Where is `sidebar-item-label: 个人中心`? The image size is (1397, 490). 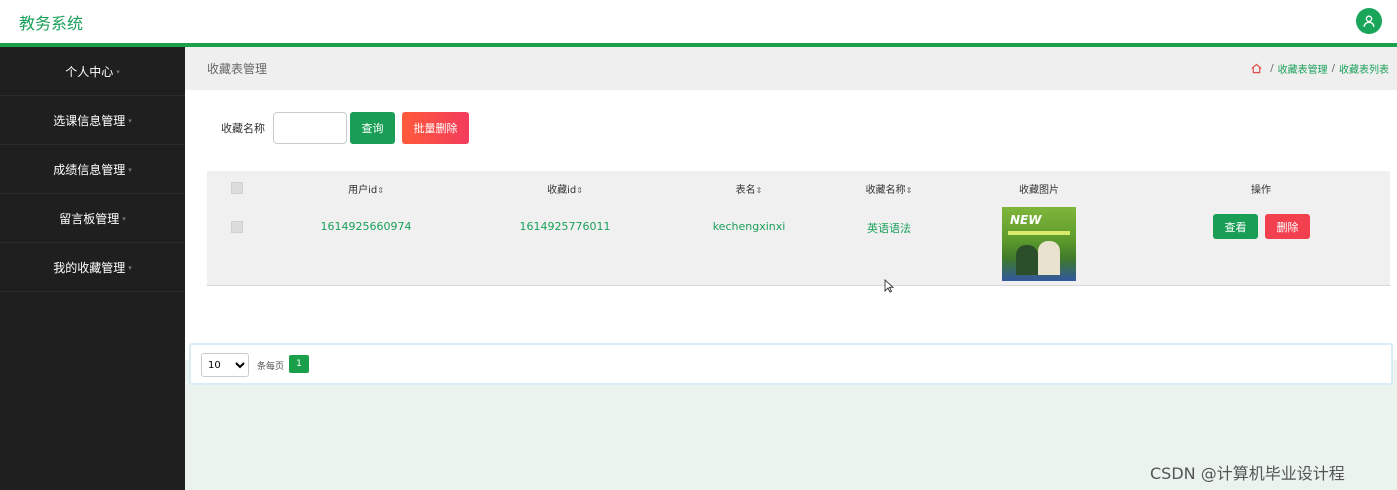
sidebar-item-label: 个人中心 is located at coordinates (89, 71).